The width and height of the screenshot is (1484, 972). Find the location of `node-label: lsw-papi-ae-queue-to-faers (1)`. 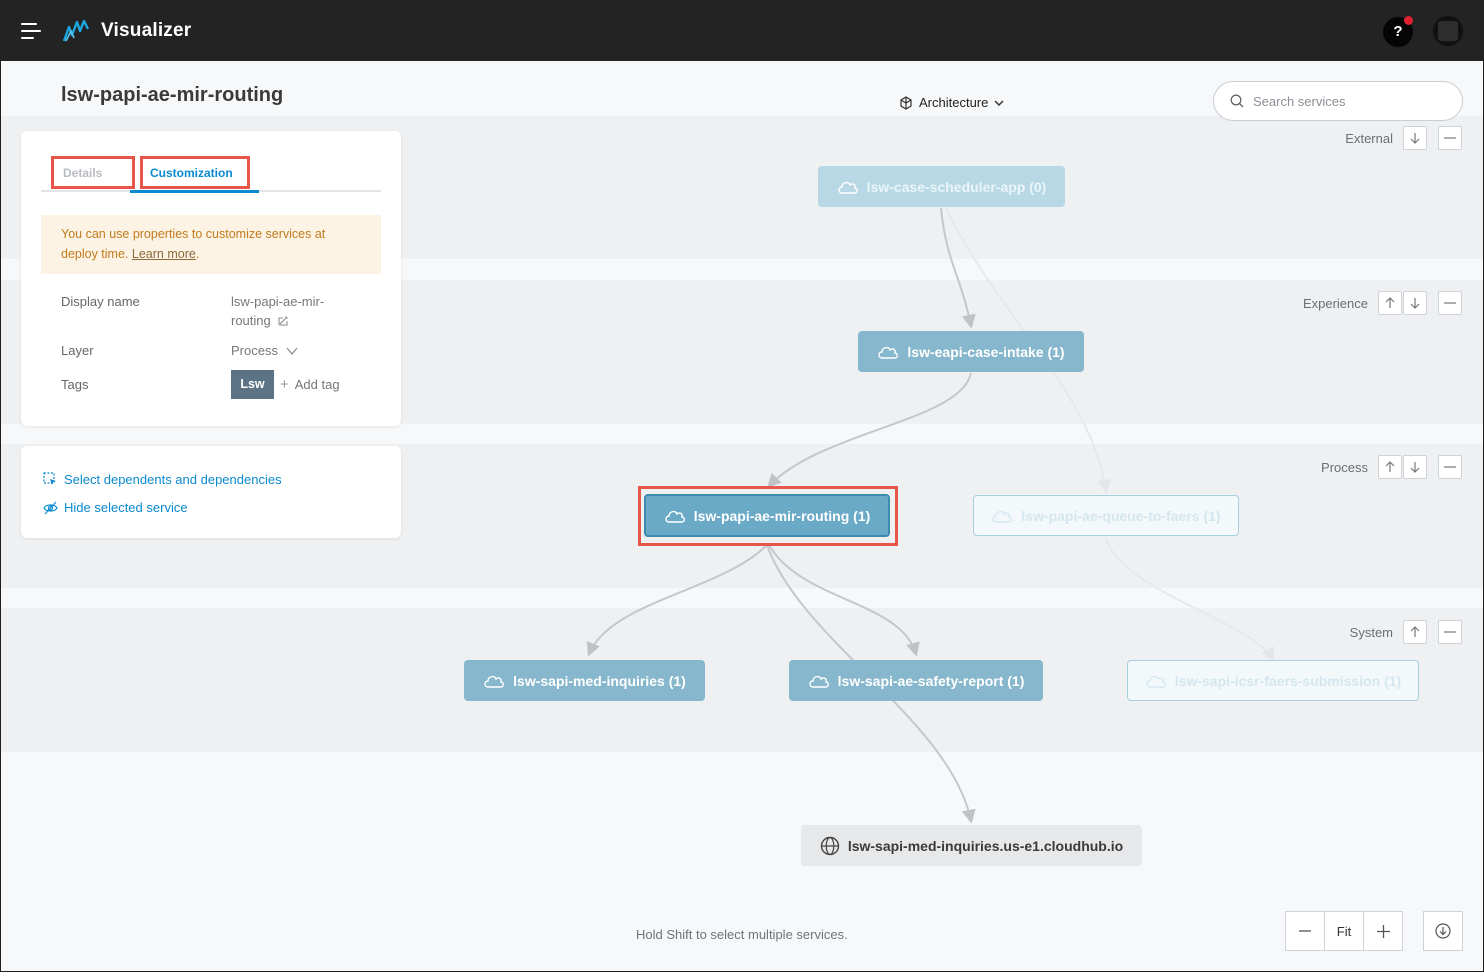

node-label: lsw-papi-ae-queue-to-faers (1) is located at coordinates (1121, 515).